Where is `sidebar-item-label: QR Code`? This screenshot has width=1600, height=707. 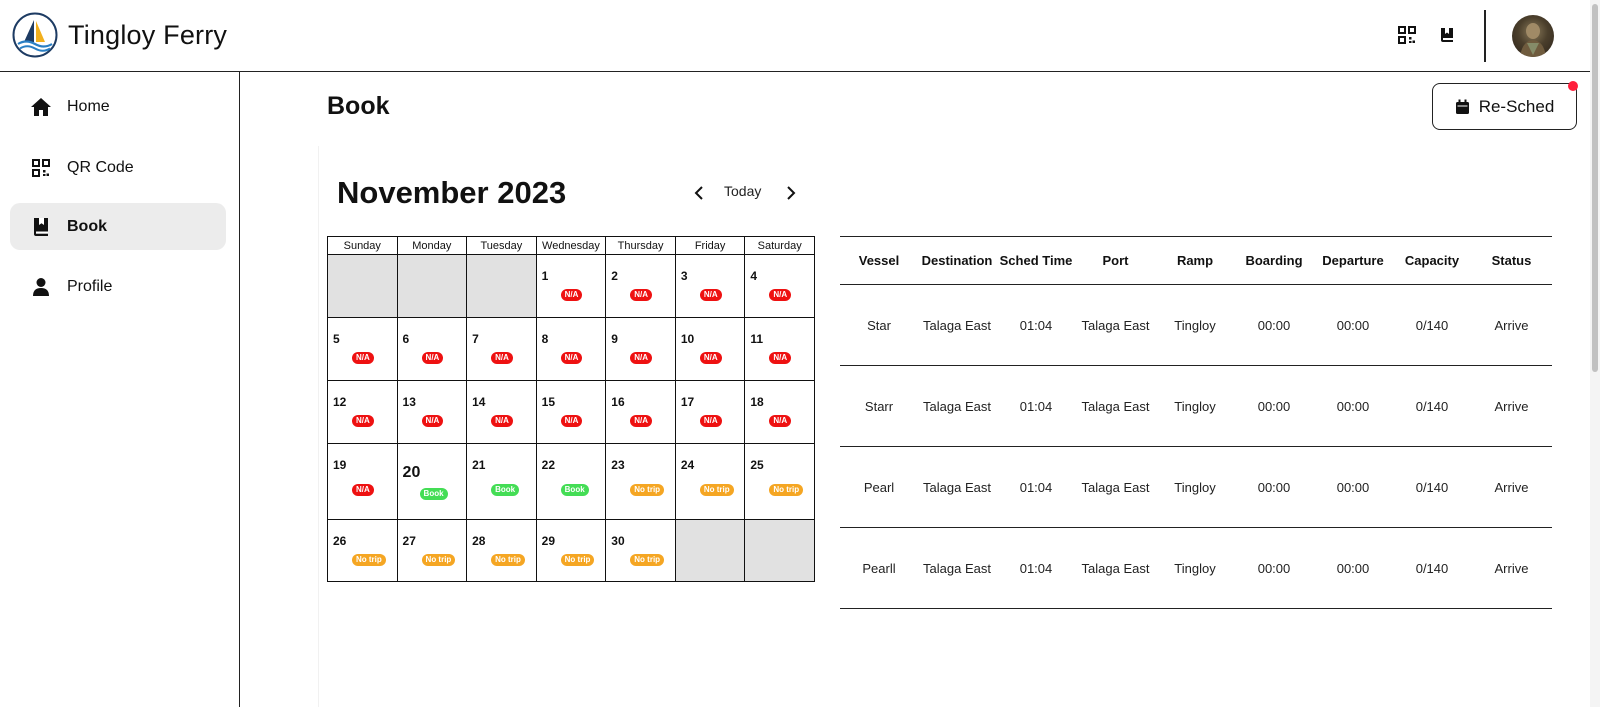 sidebar-item-label: QR Code is located at coordinates (100, 167).